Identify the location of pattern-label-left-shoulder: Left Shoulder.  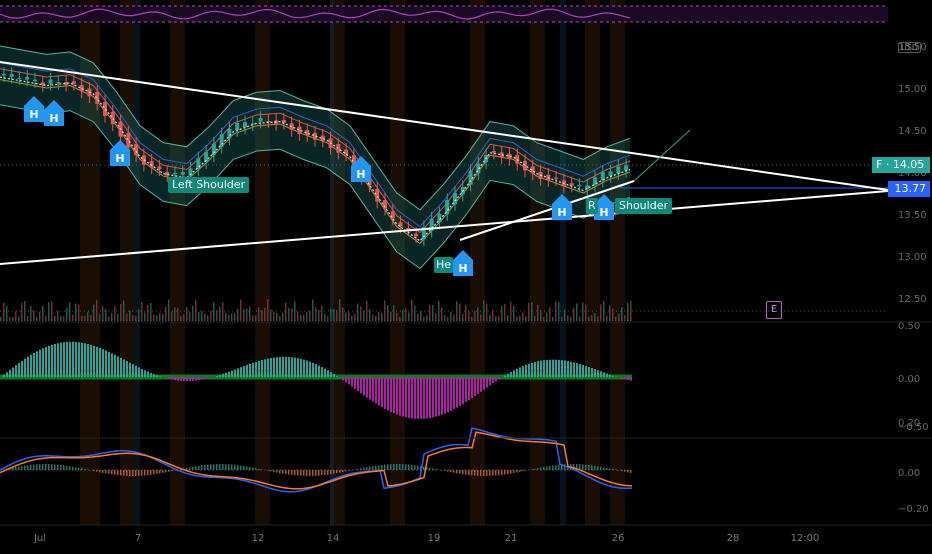
(208, 185).